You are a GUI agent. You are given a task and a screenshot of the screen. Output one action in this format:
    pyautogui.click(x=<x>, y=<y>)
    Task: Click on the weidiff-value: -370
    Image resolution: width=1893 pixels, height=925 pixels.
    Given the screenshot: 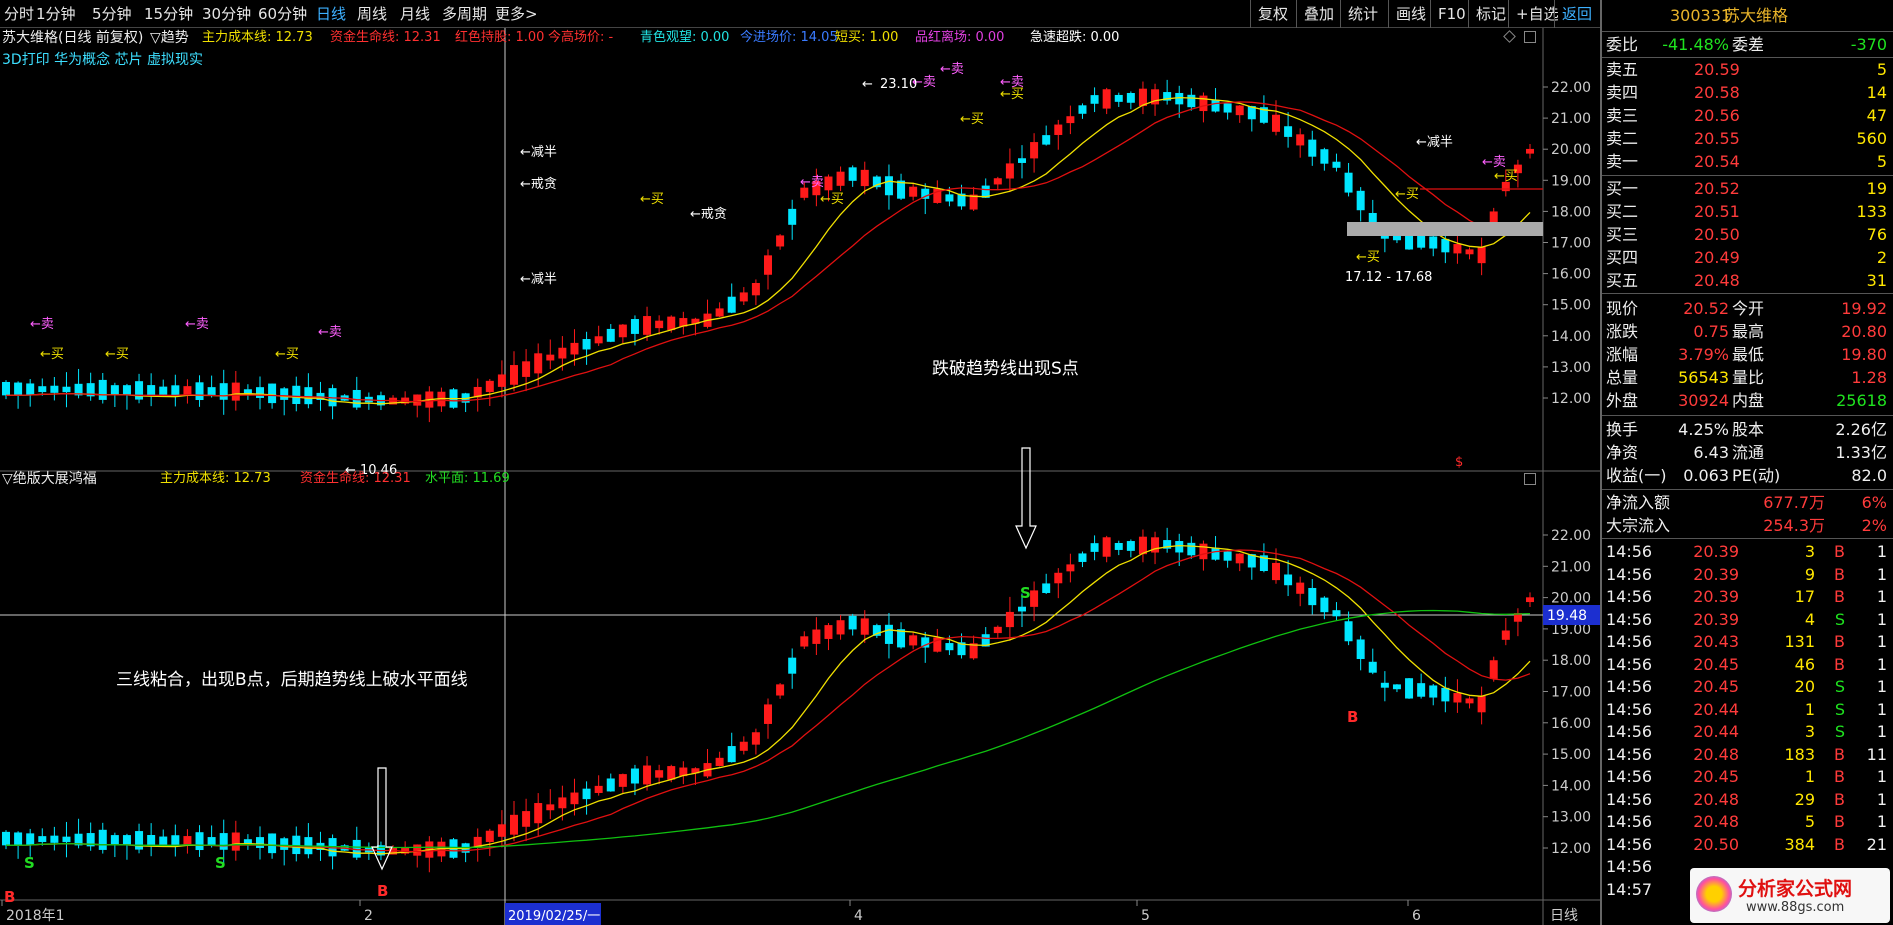 What is the action you would take?
    pyautogui.click(x=1868, y=44)
    